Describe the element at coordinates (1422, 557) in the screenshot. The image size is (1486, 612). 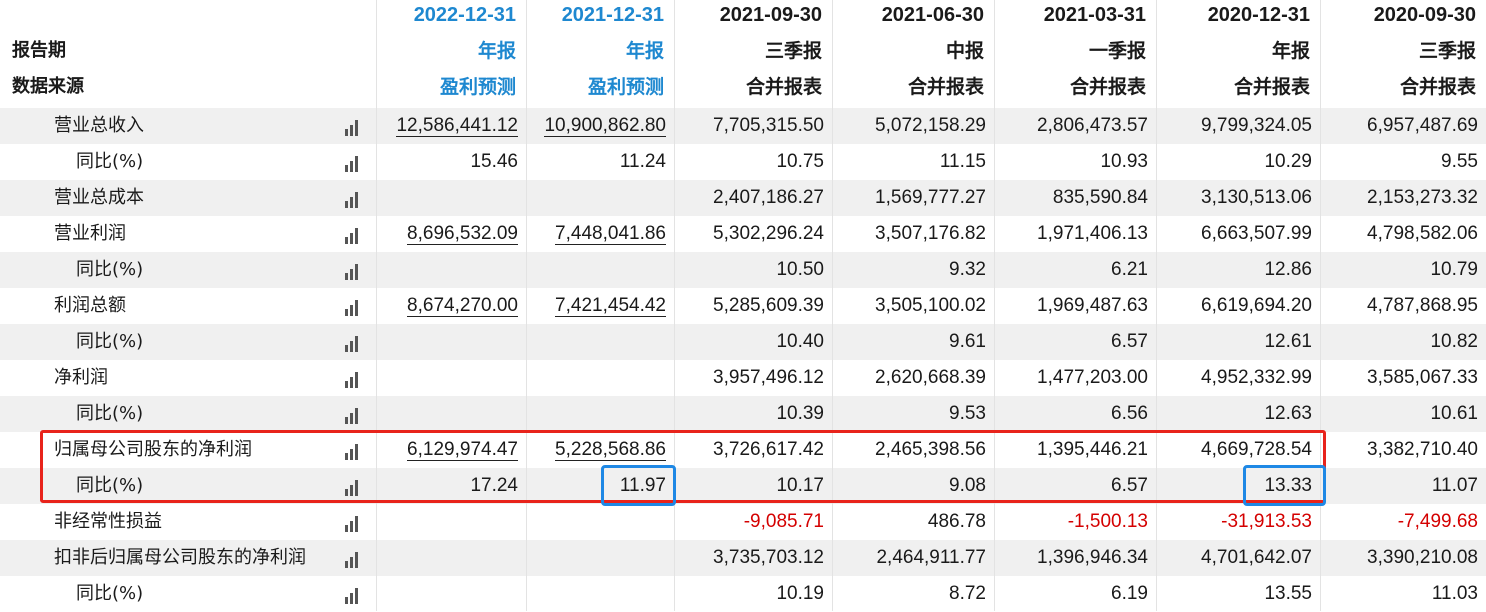
I see `cell-value: 3,390,210.08` at that location.